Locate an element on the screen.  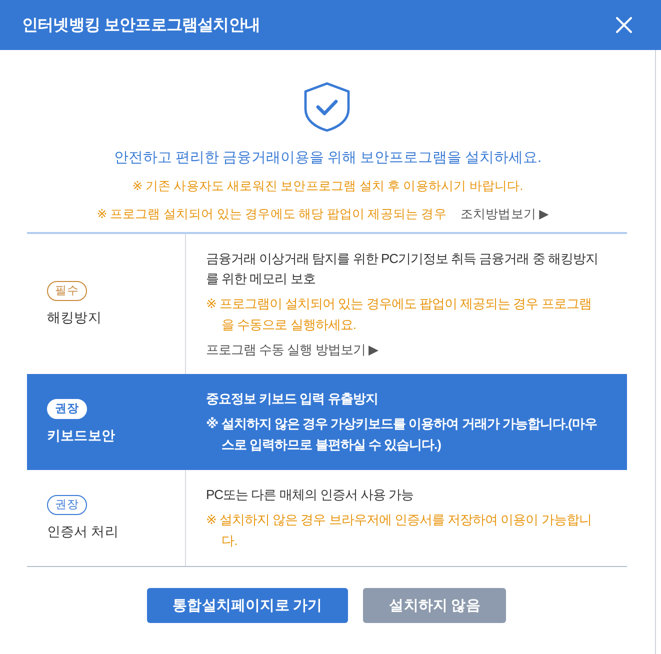
shield-check-icon is located at coordinates (327, 107).